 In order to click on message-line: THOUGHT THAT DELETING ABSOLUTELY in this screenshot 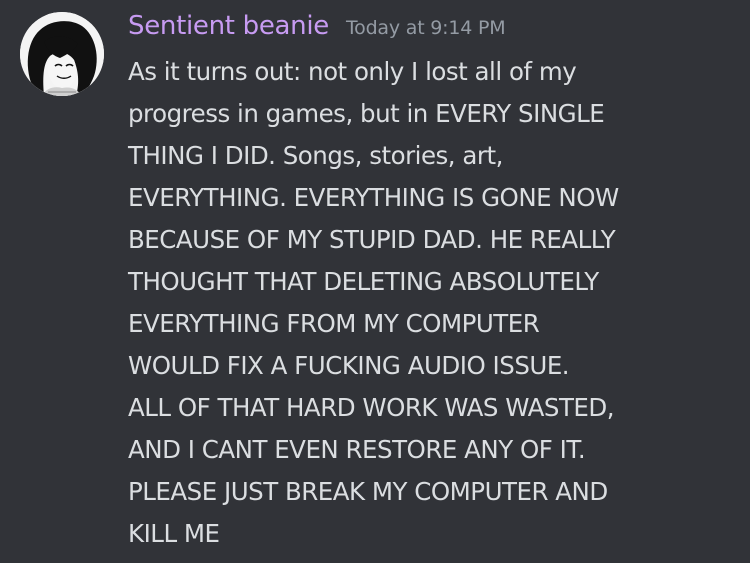, I will do `click(363, 281)`.